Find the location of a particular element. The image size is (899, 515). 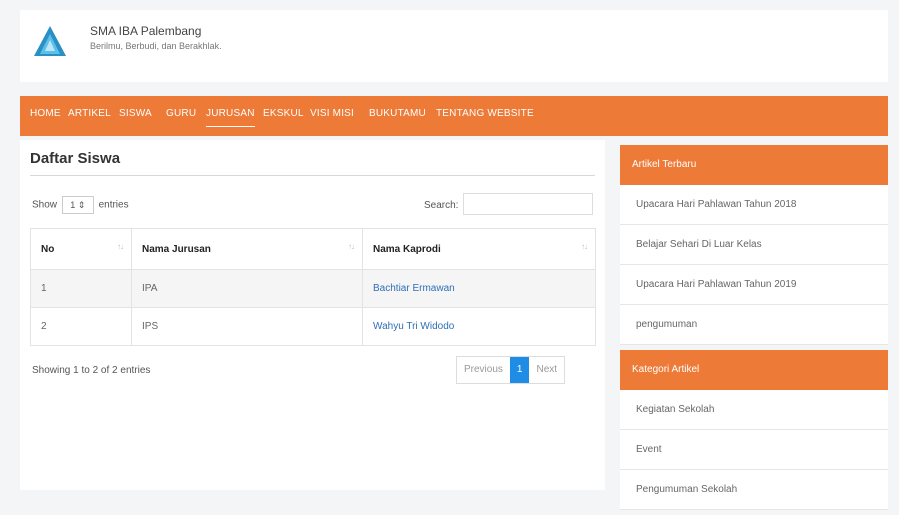

latest-article-item: Upacara Hari Pahlawan Tahun 2018 is located at coordinates (754, 205).